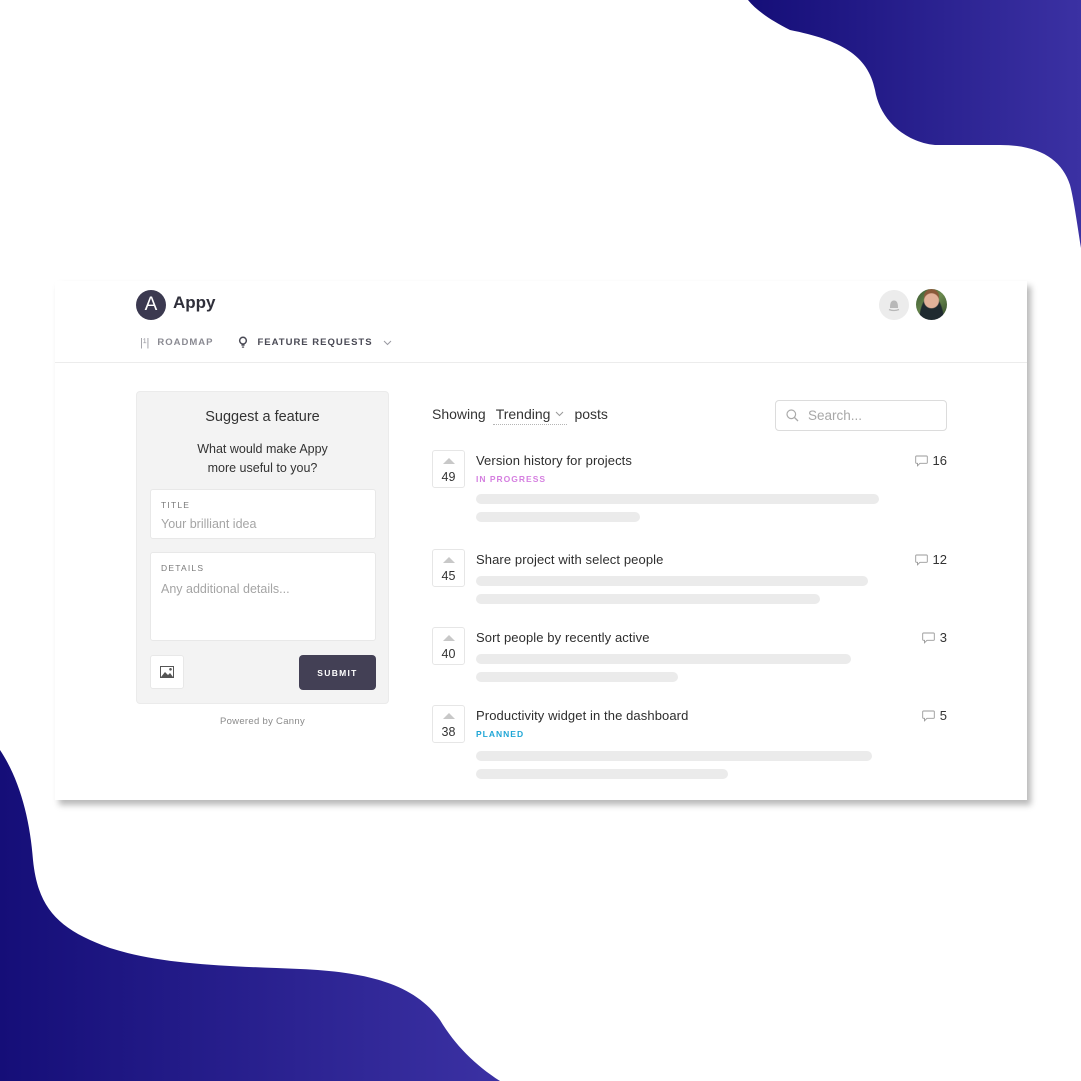 Image resolution: width=1081 pixels, height=1081 pixels. Describe the element at coordinates (263, 514) in the screenshot. I see `title-field: TITLE Your brilliant idea` at that location.